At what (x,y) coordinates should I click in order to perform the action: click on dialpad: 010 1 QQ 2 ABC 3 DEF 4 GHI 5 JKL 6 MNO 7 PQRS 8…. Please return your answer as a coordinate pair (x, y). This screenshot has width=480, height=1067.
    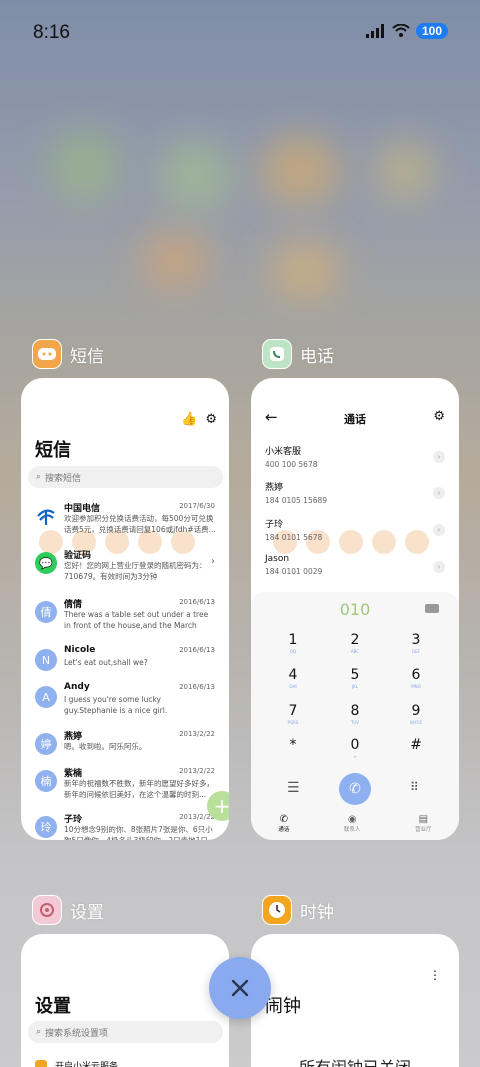
    Looking at the image, I should click on (355, 716).